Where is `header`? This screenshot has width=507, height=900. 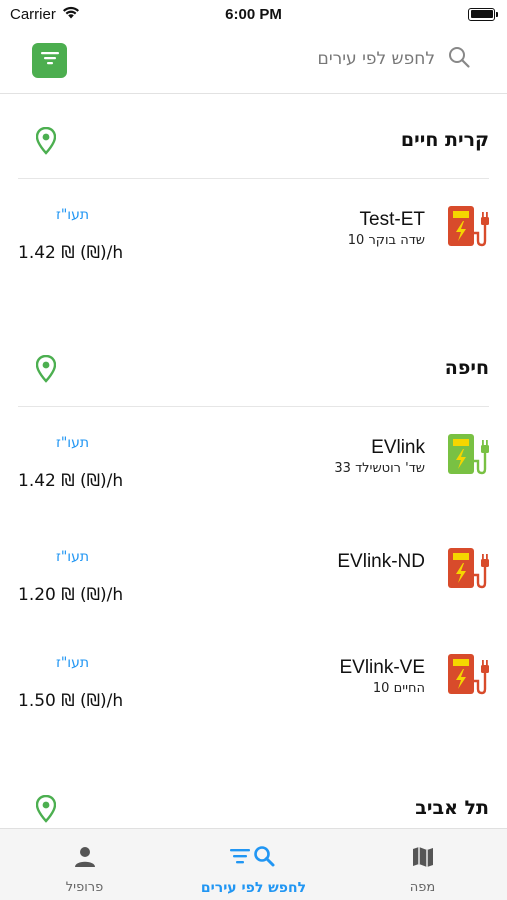
header is located at coordinates (253, 61).